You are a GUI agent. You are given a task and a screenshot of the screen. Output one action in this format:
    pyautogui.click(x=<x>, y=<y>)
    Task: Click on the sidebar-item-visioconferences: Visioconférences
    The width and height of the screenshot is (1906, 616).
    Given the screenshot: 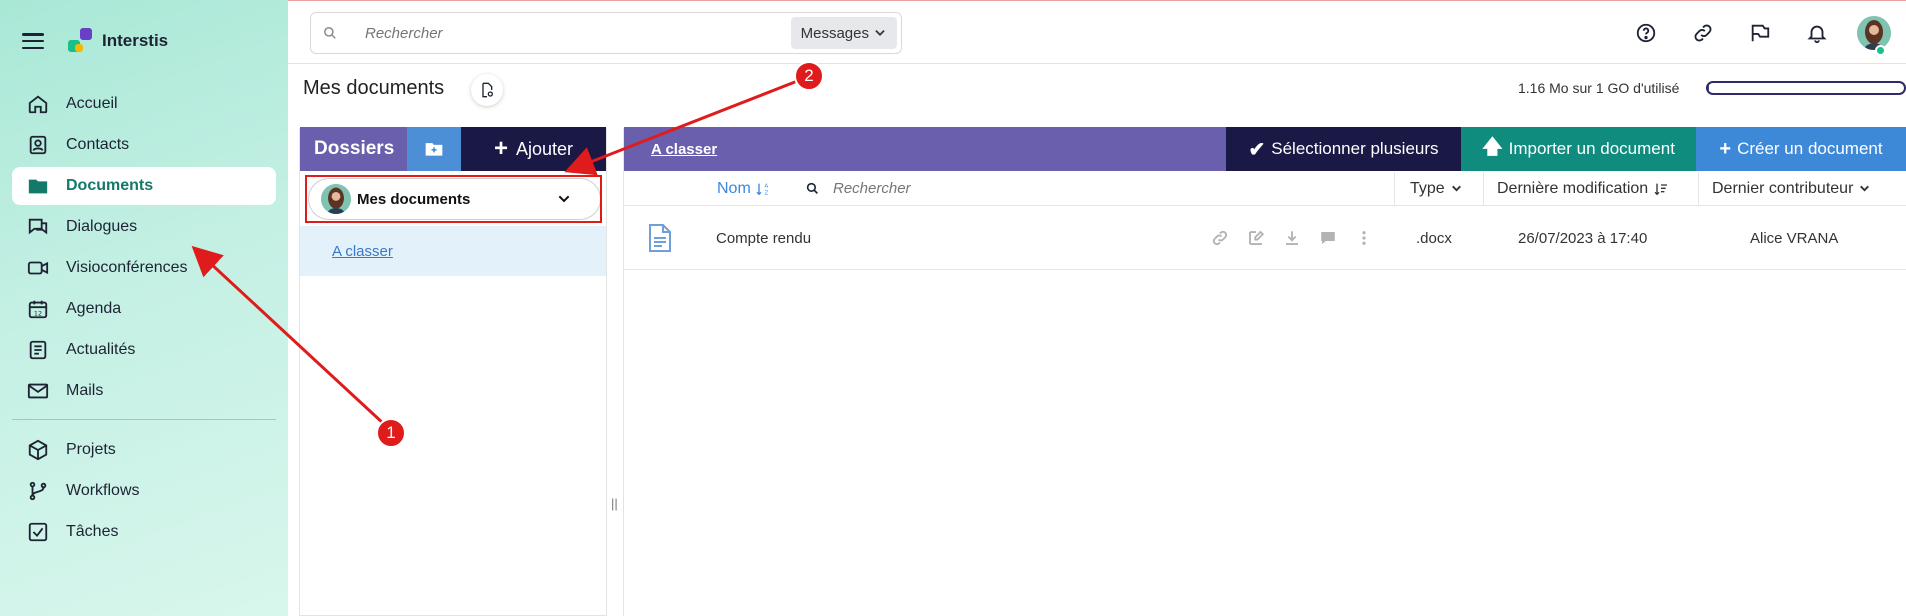 What is the action you would take?
    pyautogui.click(x=144, y=268)
    